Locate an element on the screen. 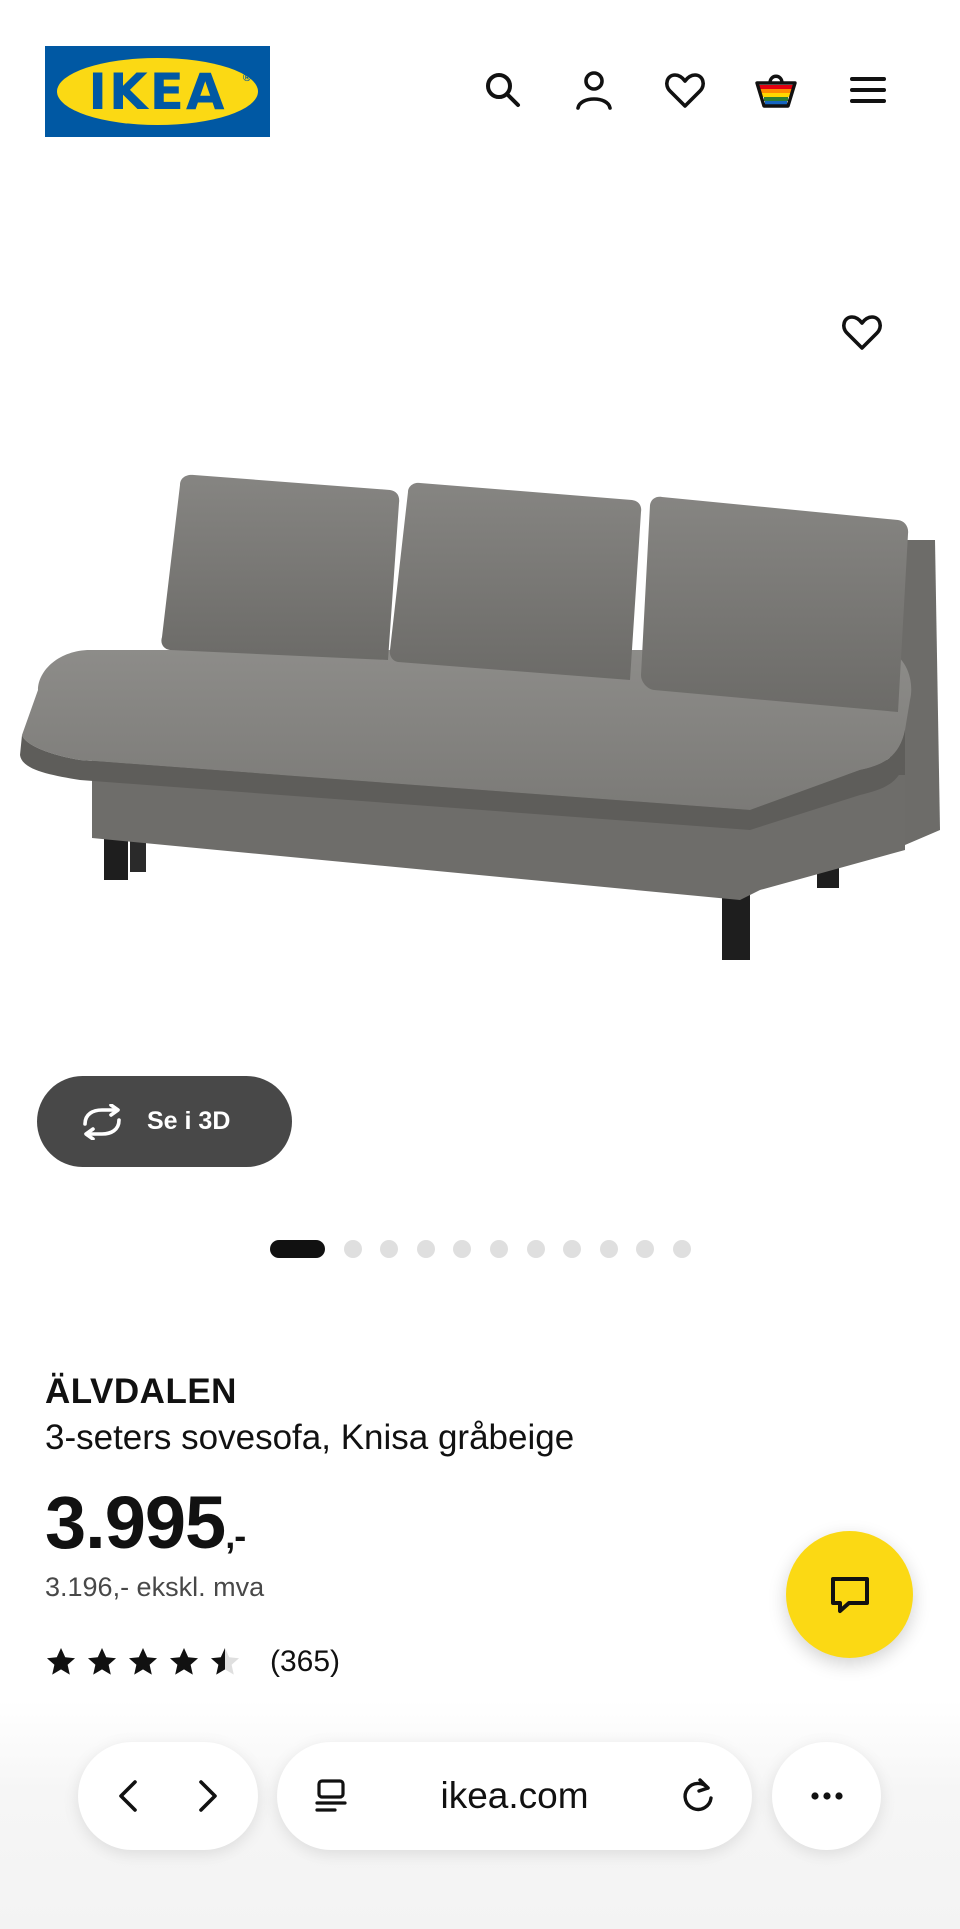 The height and width of the screenshot is (1929, 960). view-in-3d-button: Se i 3D is located at coordinates (164, 1121).